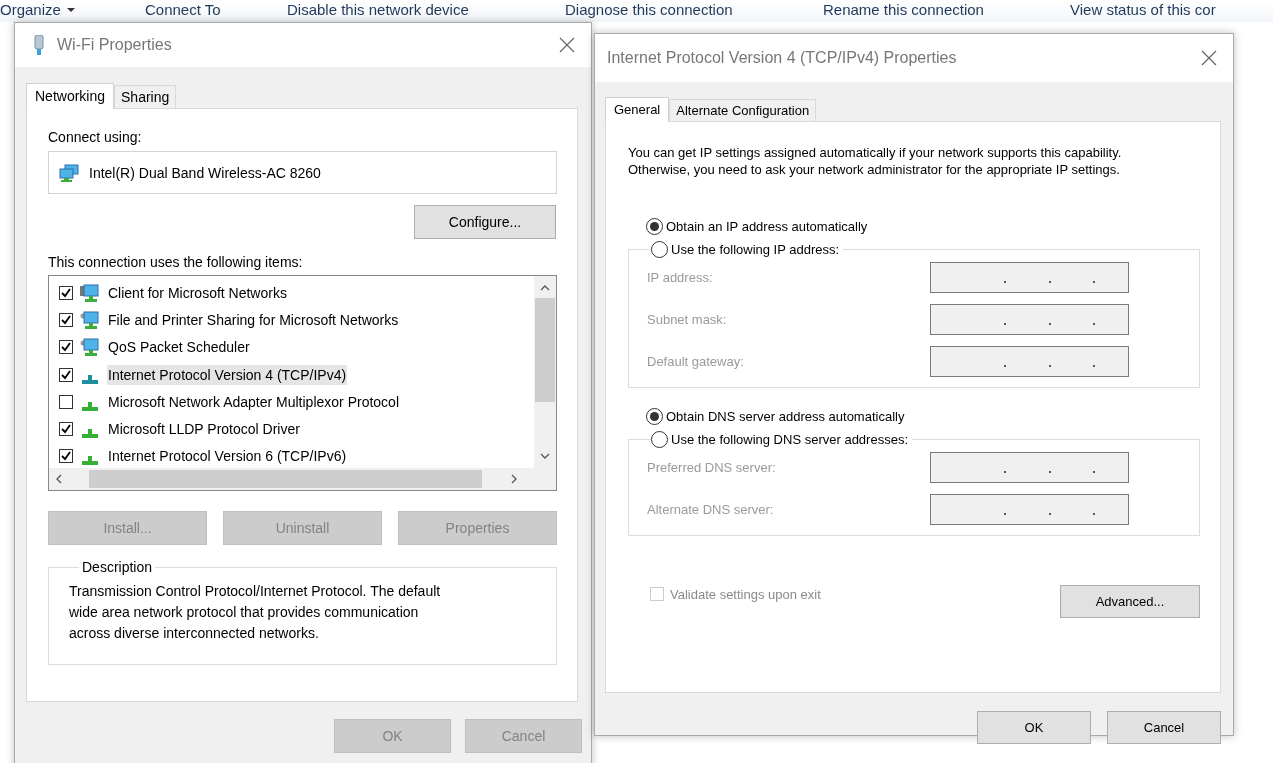 Image resolution: width=1273 pixels, height=763 pixels. Describe the element at coordinates (302, 479) in the screenshot. I see `horizontal-scrollbar` at that location.